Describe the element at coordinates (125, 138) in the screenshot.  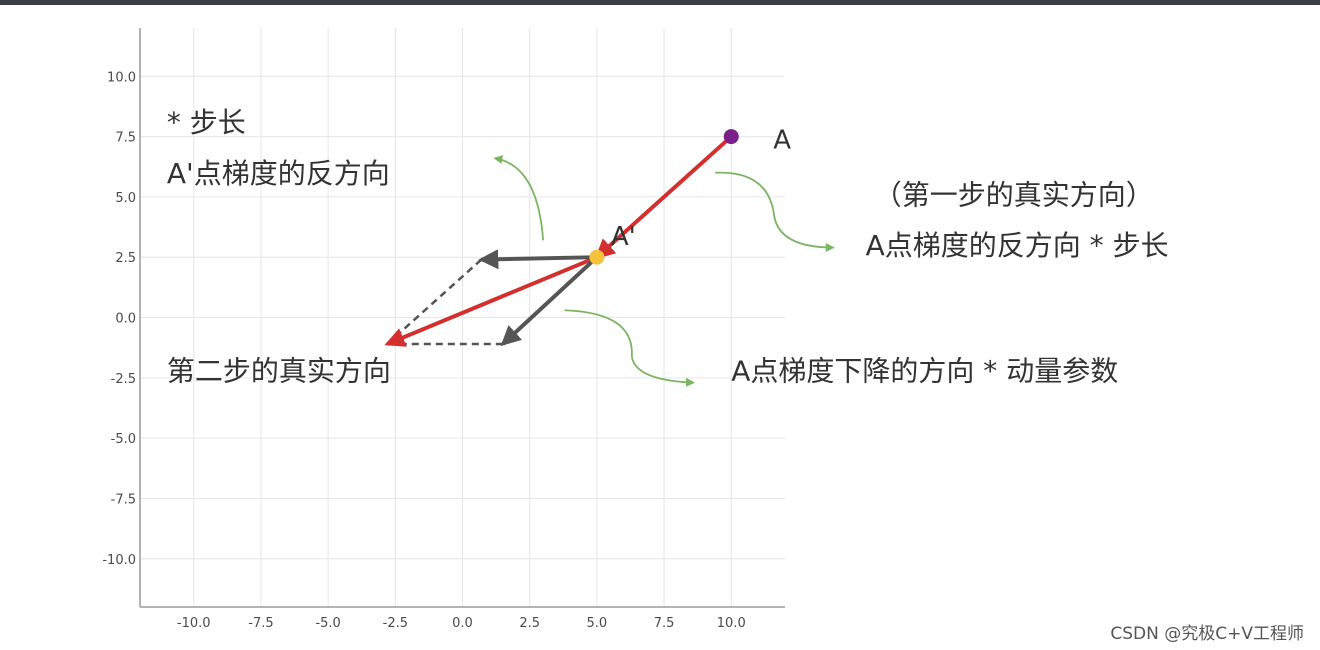
I see `y-tick-label: 7.5` at that location.